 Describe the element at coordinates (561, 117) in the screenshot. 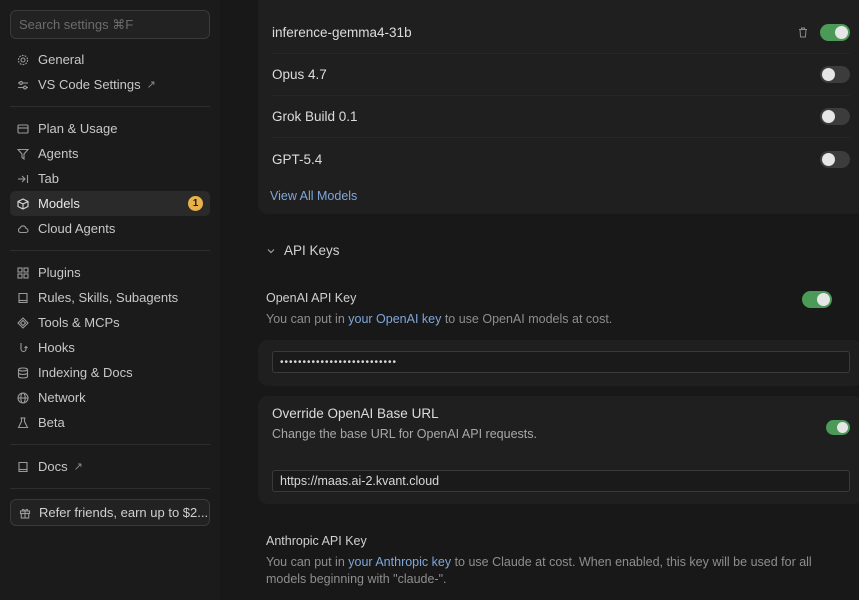

I see `model-row: Grok Build 0.1` at that location.